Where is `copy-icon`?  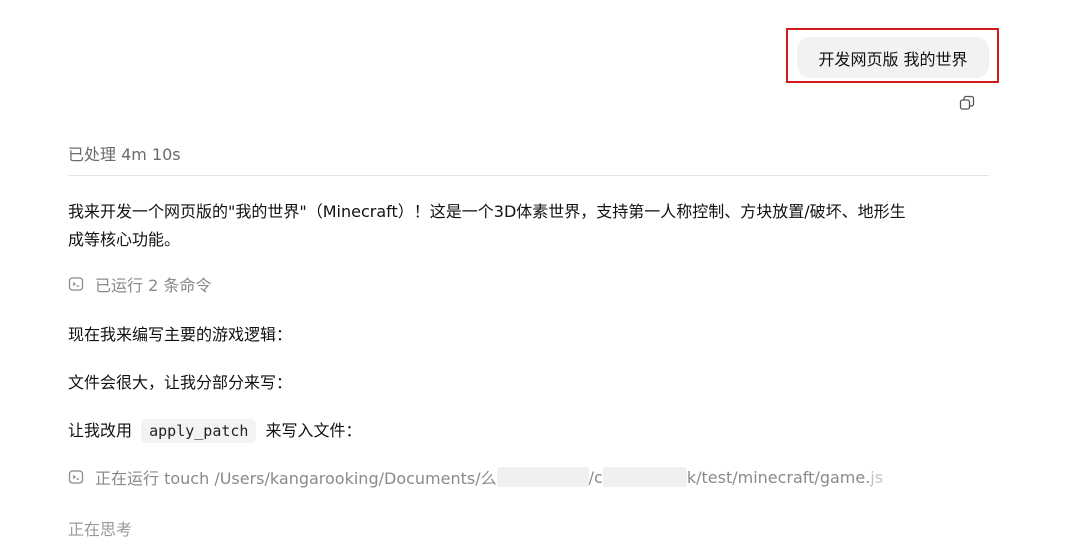 copy-icon is located at coordinates (967, 103).